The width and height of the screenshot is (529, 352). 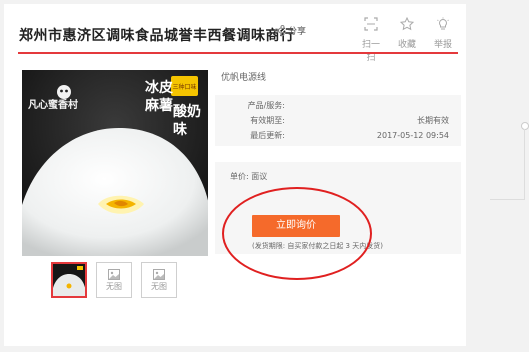 What do you see at coordinates (297, 32) in the screenshot?
I see `share-label: 分享` at bounding box center [297, 32].